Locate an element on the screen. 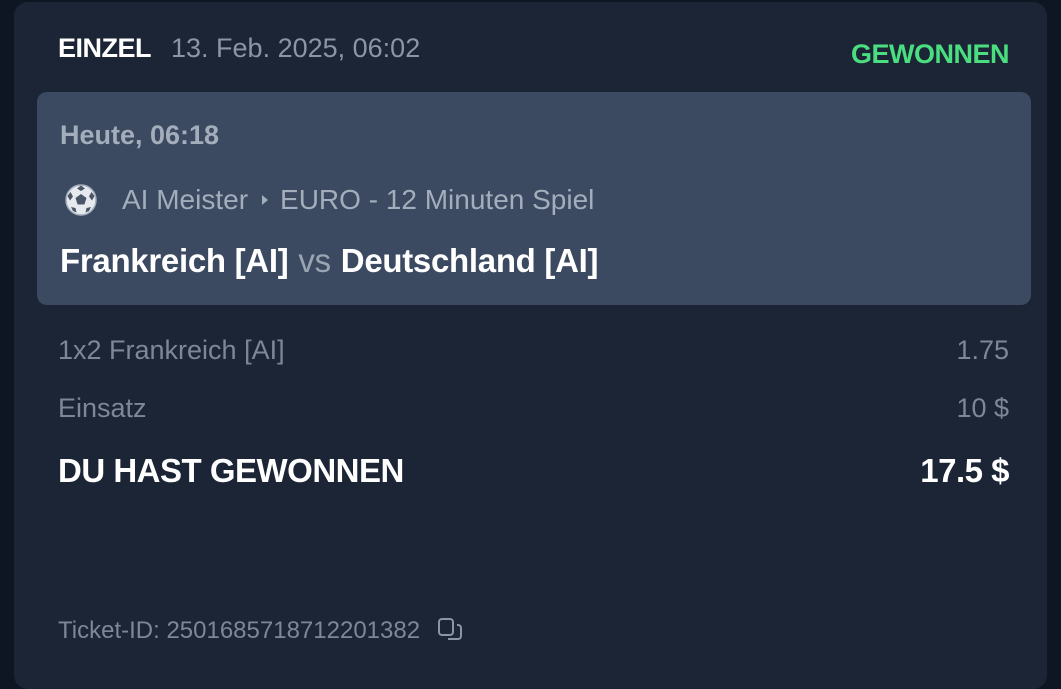  ticket-header: EINZEL 13. Feb. 2025, 06:02 GEWONNEN is located at coordinates (534, 48).